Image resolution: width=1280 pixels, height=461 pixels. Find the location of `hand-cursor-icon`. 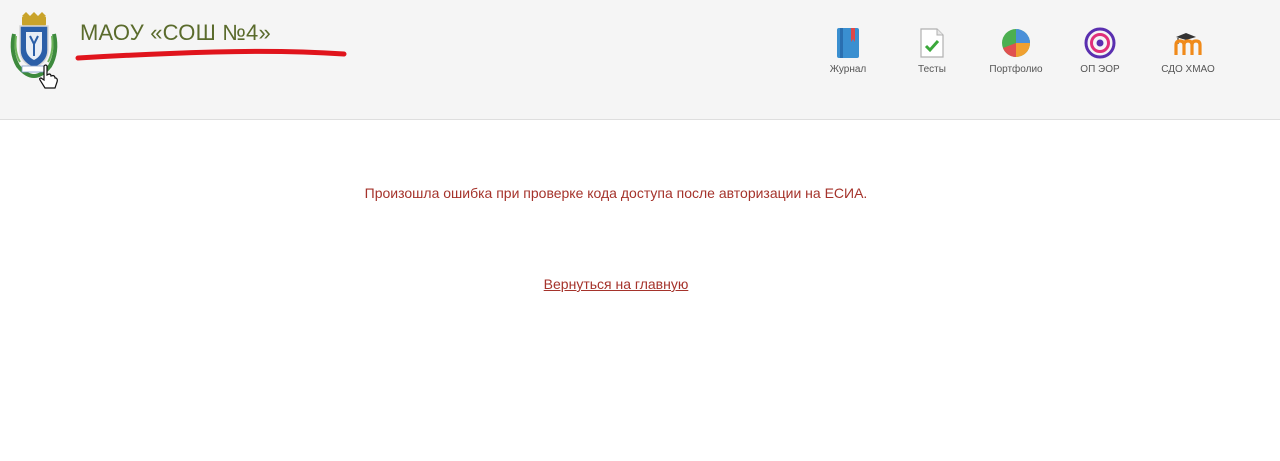

hand-cursor-icon is located at coordinates (48, 76).